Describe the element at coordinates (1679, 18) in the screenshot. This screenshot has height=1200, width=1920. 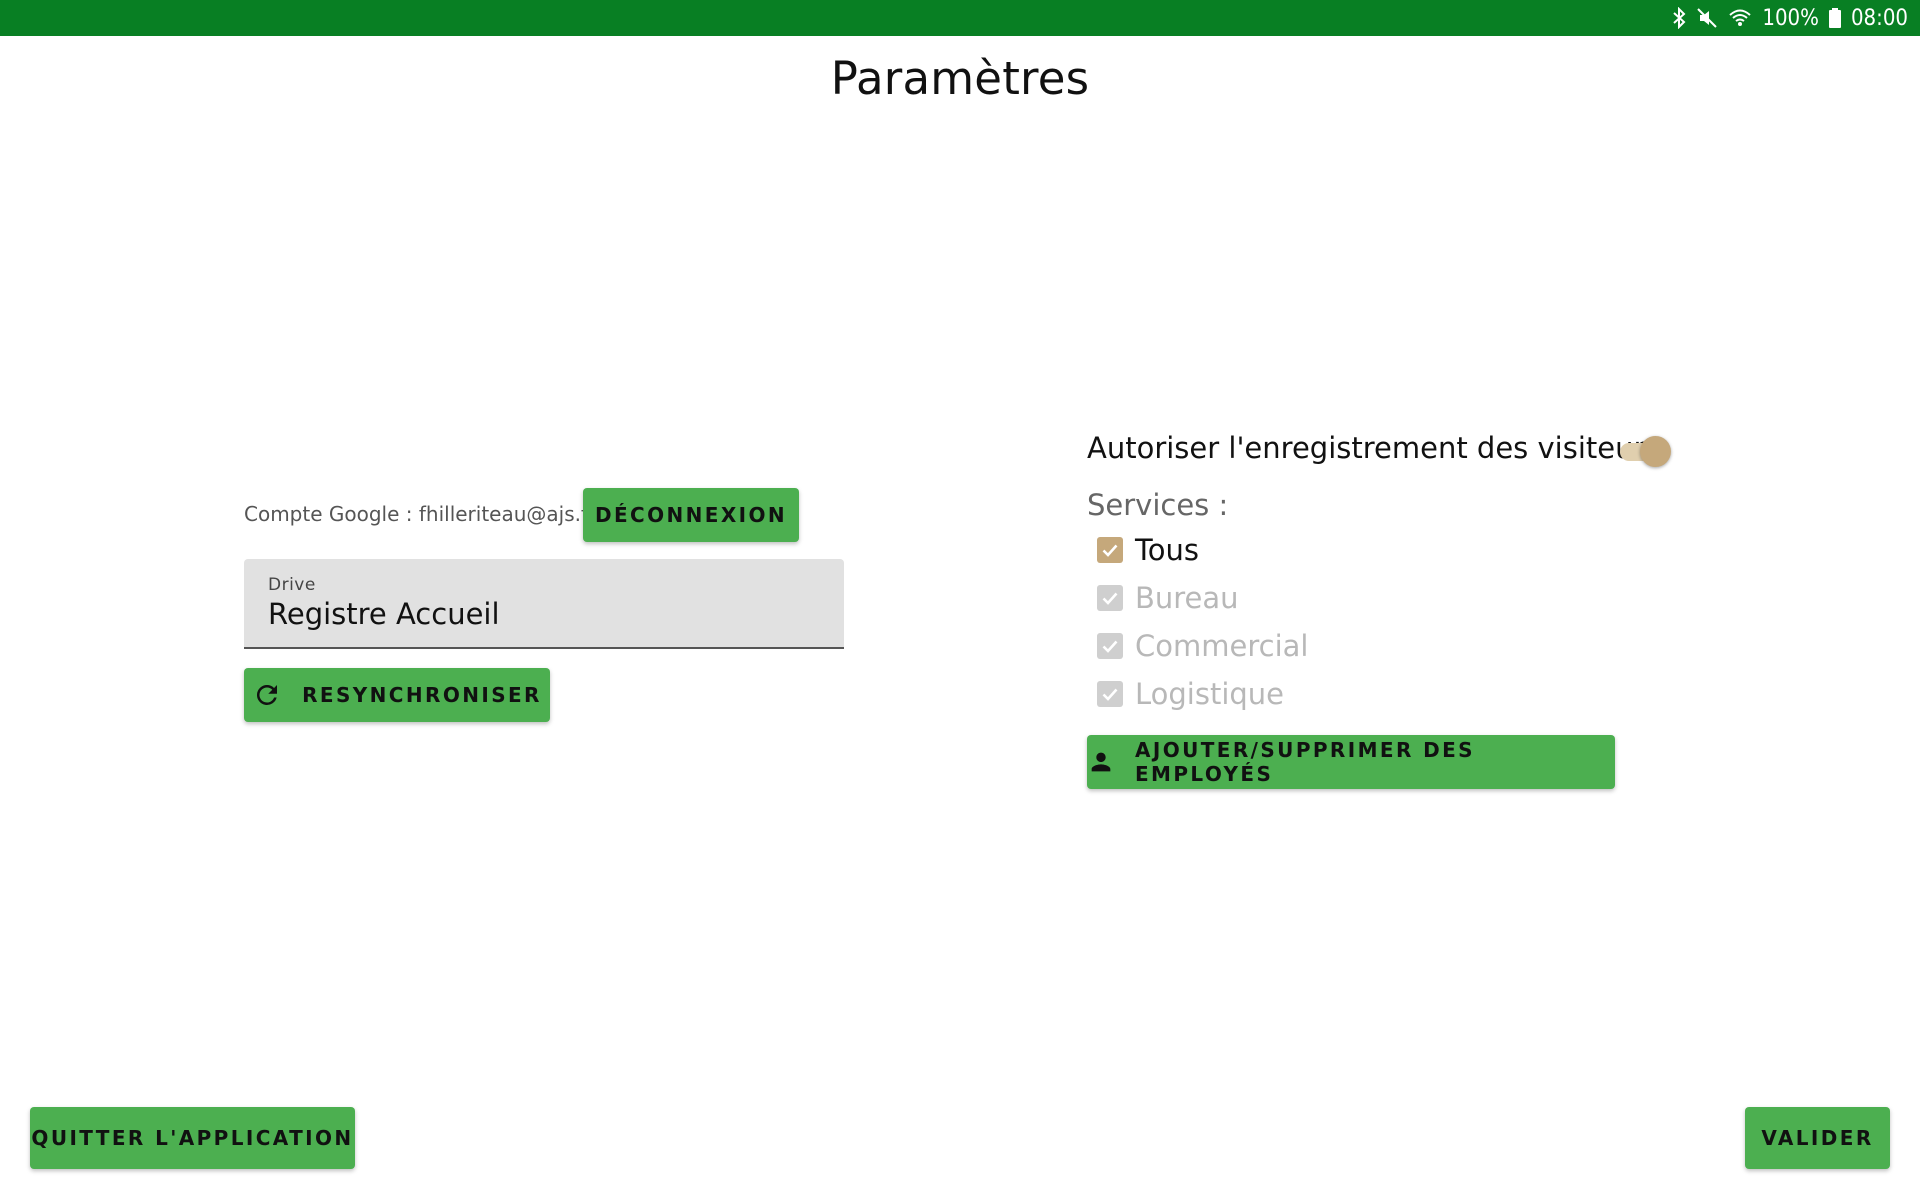
I see `bluetooth-icon` at that location.